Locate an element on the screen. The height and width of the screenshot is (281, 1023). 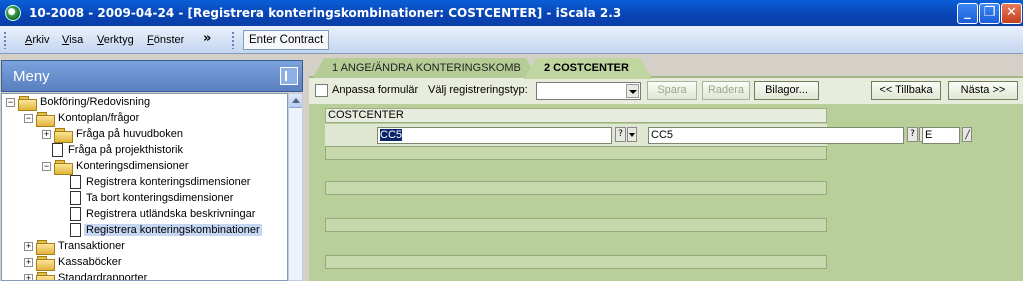
menu-fonster: Fönster is located at coordinates (165, 40).